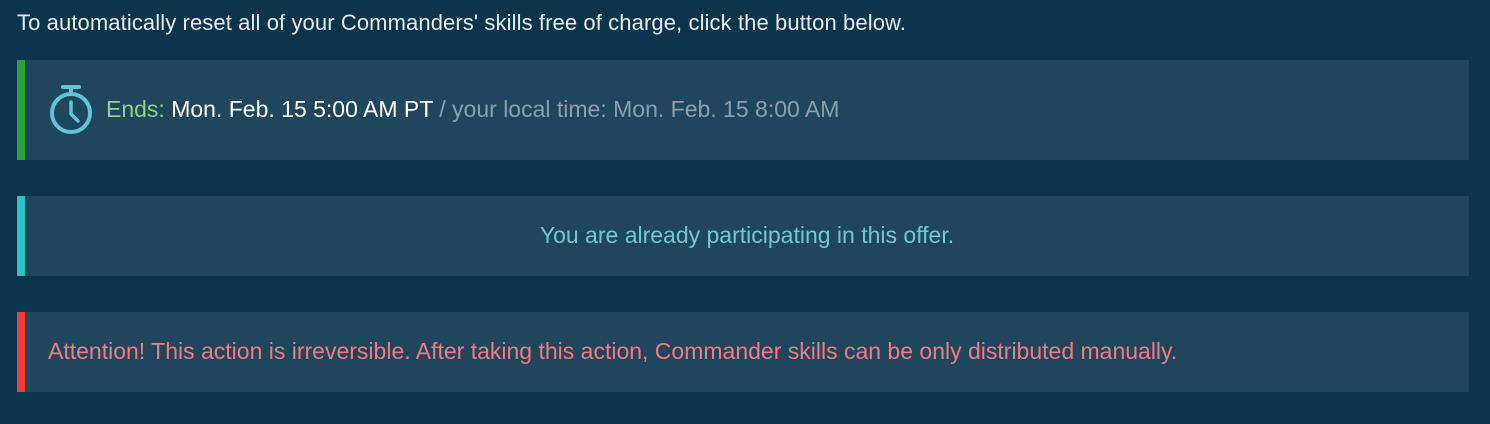 Image resolution: width=1490 pixels, height=424 pixels. What do you see at coordinates (726, 109) in the screenshot?
I see `local-time-value: Mon. Feb. 15 8:00 AM` at bounding box center [726, 109].